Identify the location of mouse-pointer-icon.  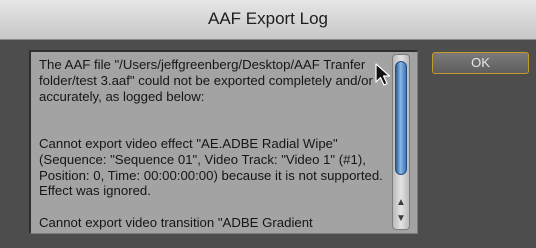
(383, 74).